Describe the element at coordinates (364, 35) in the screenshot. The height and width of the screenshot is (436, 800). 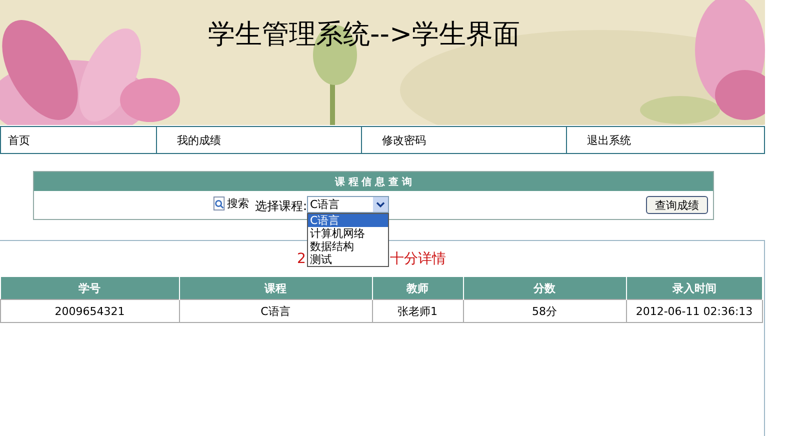
I see `page-title: 学生管理系统-->学生界面` at that location.